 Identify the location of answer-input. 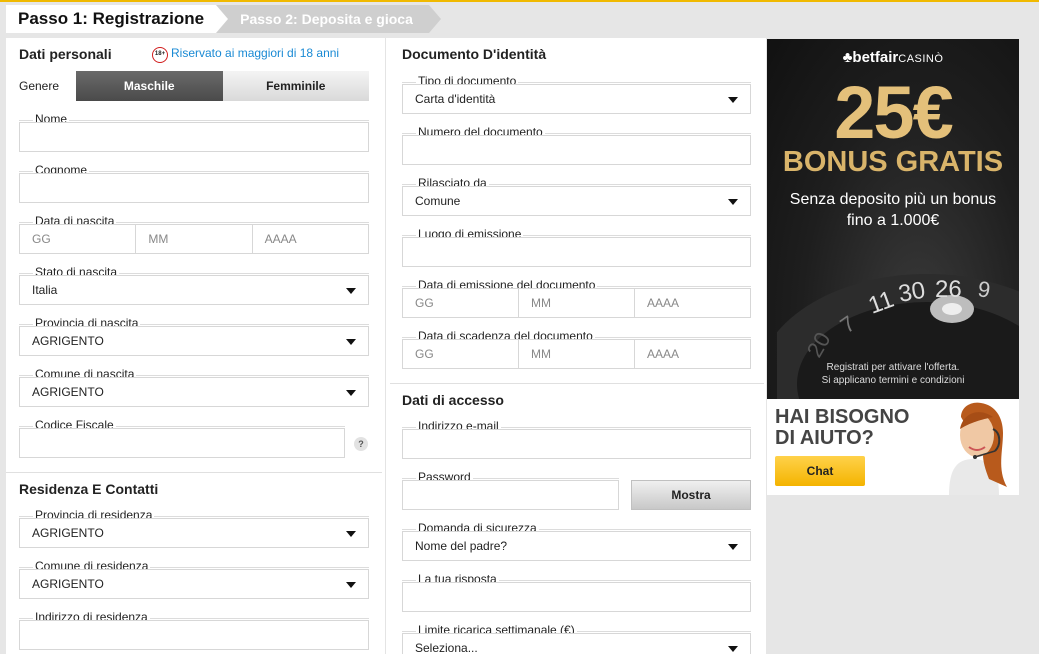
(576, 597).